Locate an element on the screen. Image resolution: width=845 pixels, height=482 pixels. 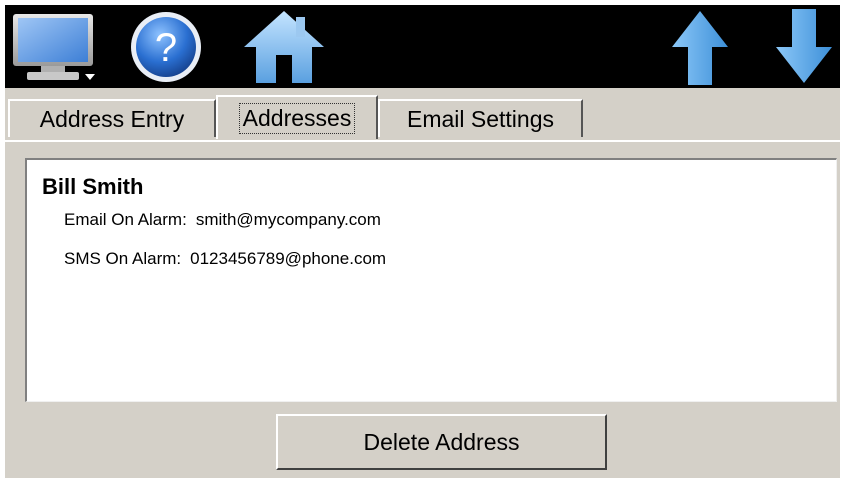
tab-bar: Address Entry Addresses Email Settings is located at coordinates (422, 117).